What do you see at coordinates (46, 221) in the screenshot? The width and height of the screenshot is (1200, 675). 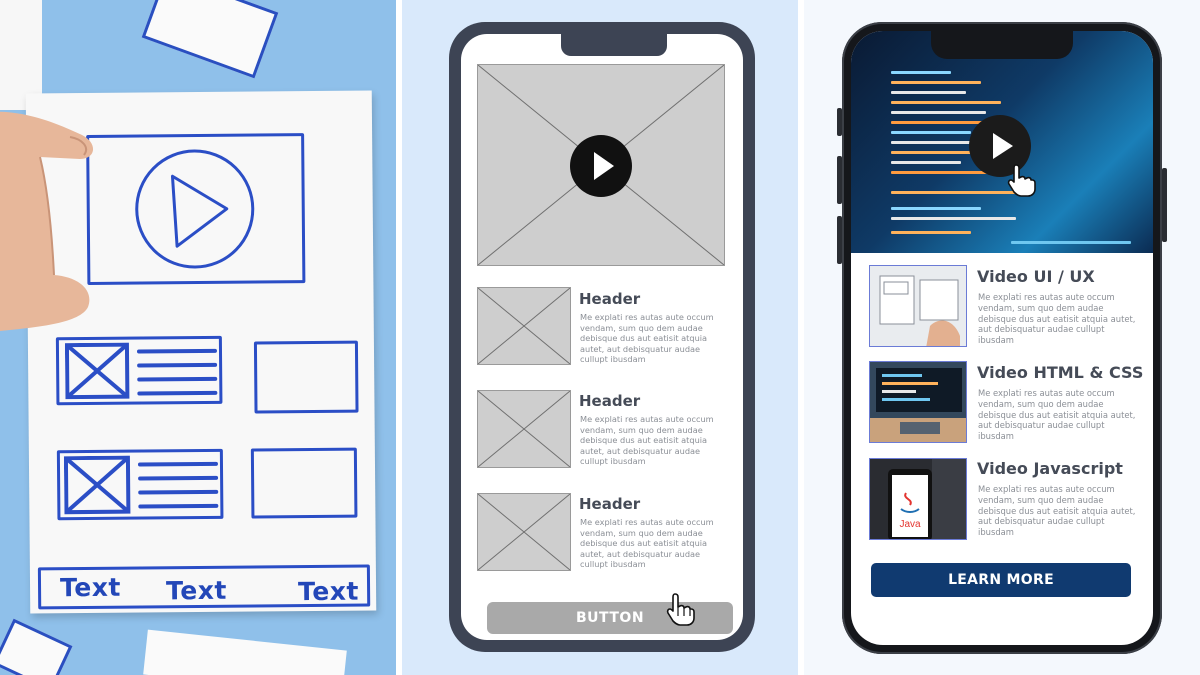 I see `hand-illustration` at bounding box center [46, 221].